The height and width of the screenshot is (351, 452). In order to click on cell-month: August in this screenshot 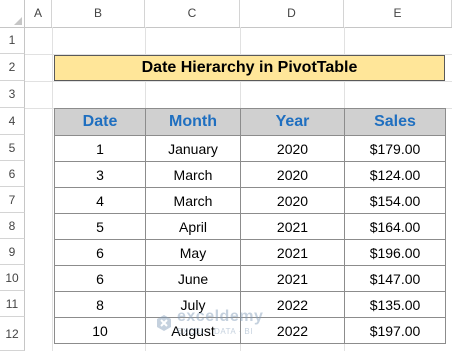, I will do `click(193, 330)`.